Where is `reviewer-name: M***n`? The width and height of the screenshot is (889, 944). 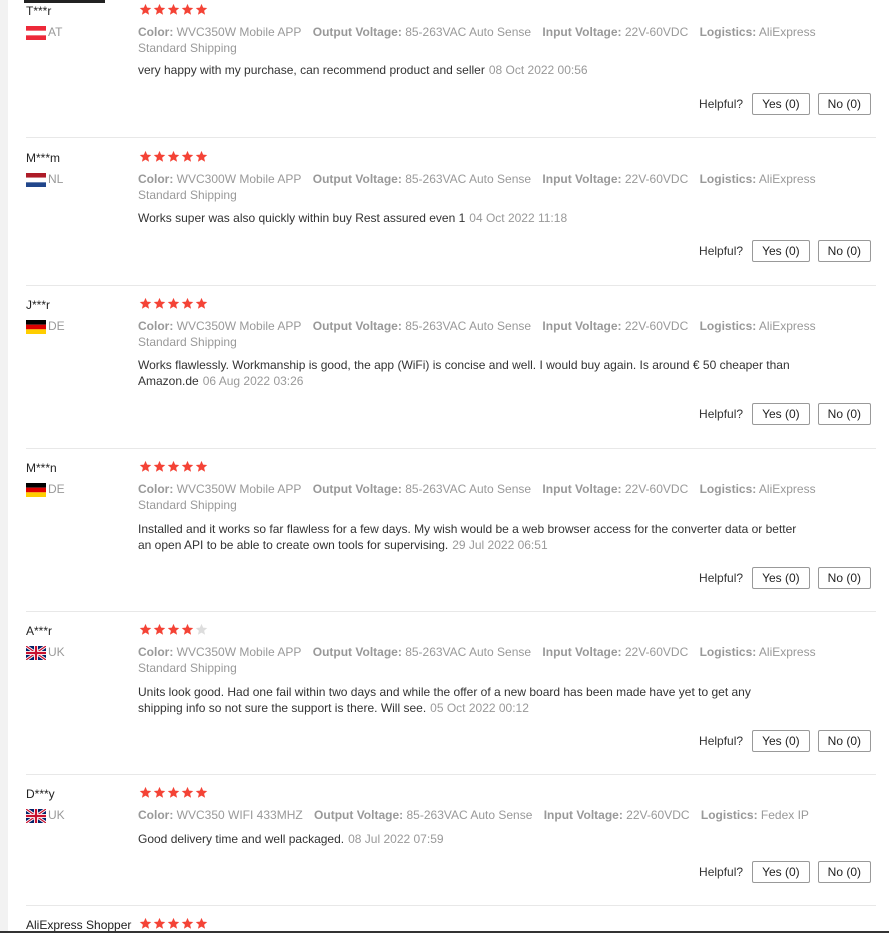
reviewer-name: M***n is located at coordinates (41, 468).